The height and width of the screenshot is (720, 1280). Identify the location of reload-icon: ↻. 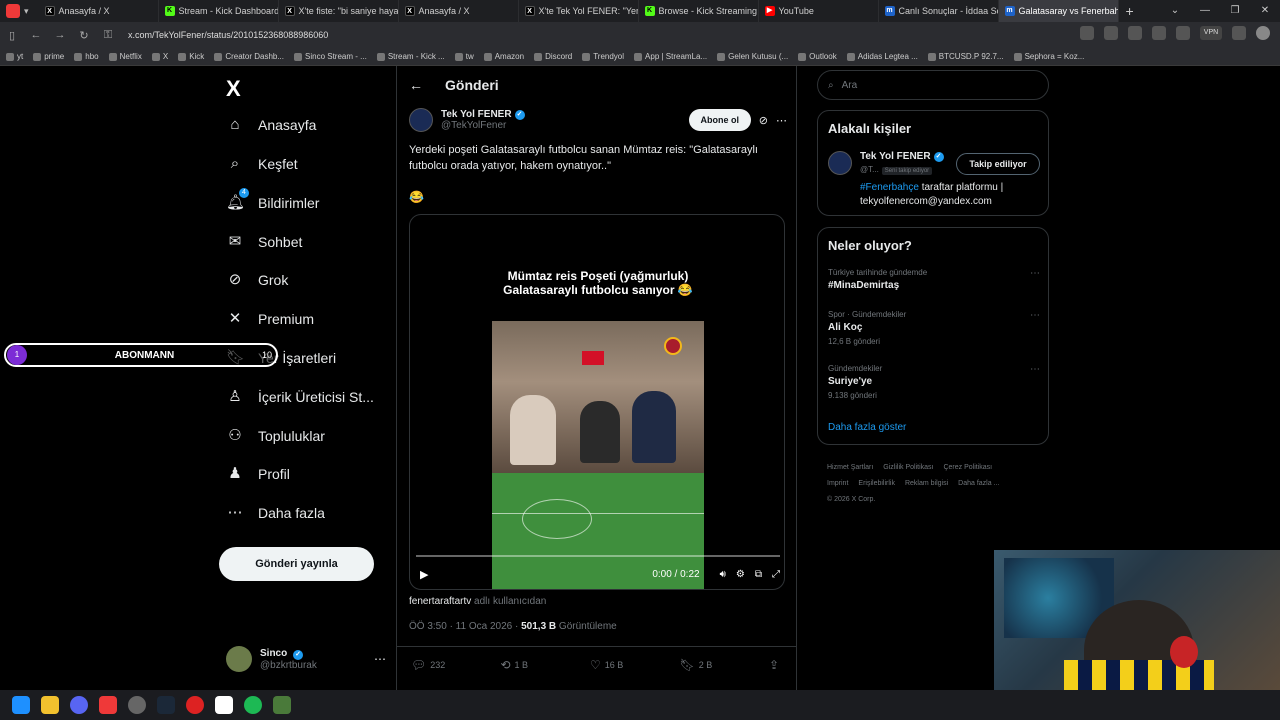
(84, 35).